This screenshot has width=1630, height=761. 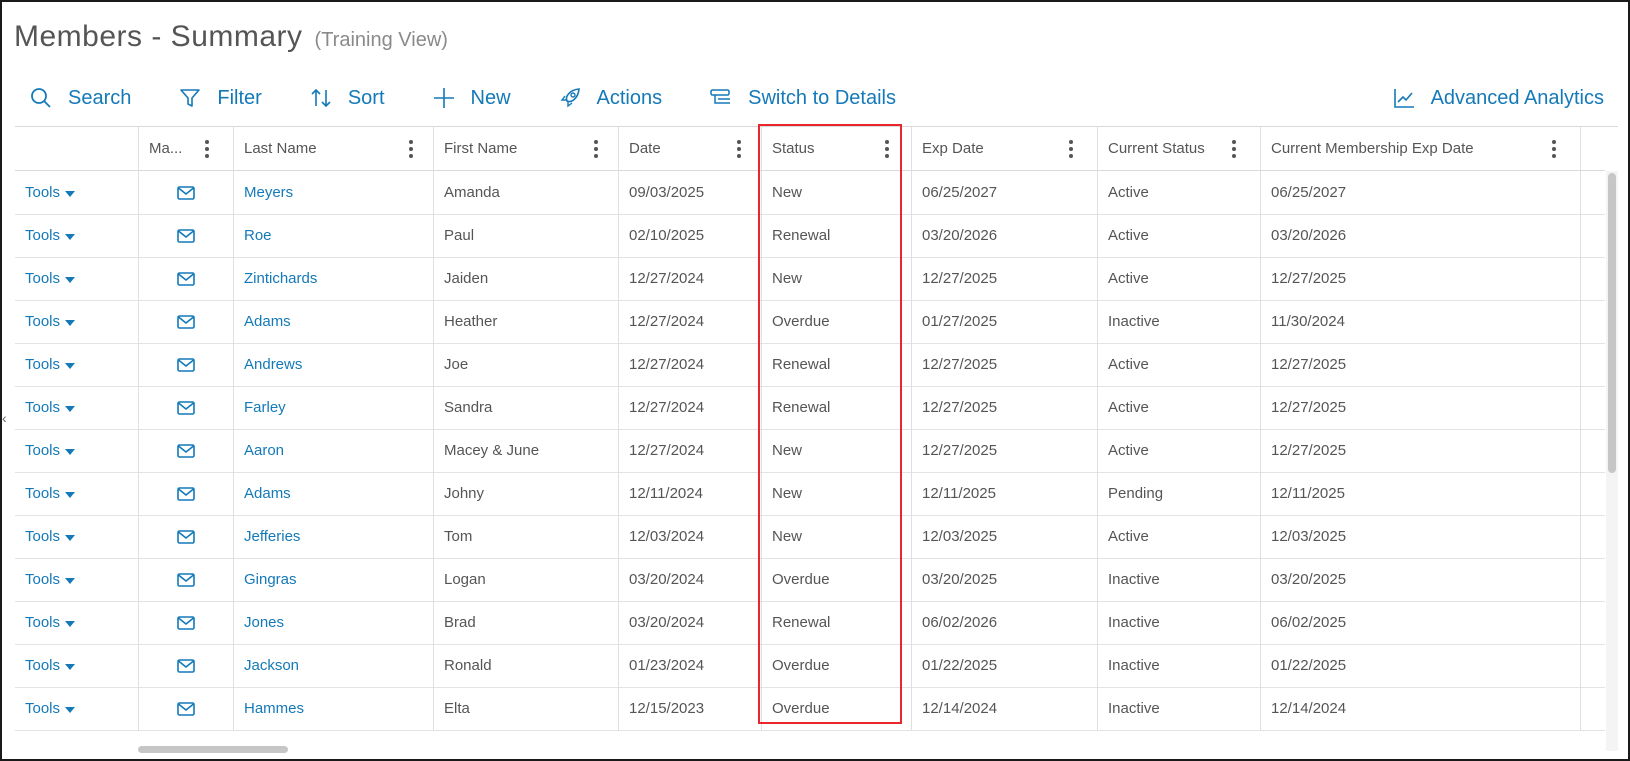 What do you see at coordinates (334, 321) in the screenshot?
I see `last-name-cell: Adams` at bounding box center [334, 321].